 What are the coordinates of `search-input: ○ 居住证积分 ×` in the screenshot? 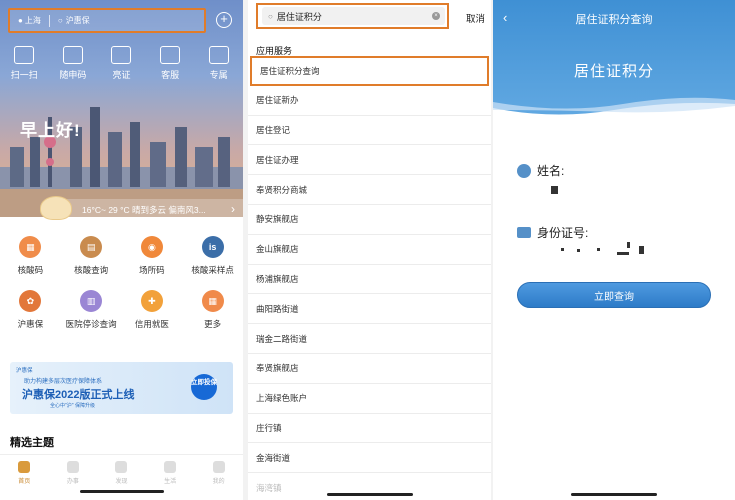 It's located at (353, 16).